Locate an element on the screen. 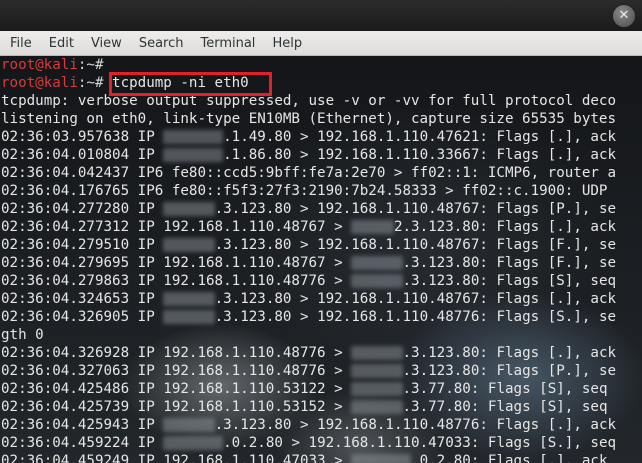 This screenshot has width=642, height=463. output-text: .3.123.80: Flags [.], ack is located at coordinates (509, 353).